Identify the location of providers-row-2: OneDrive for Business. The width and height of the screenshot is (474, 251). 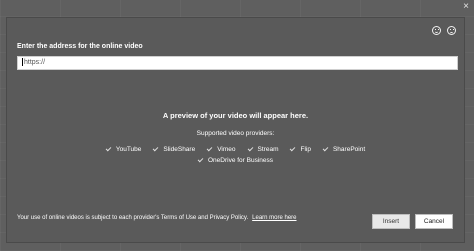
(235, 160).